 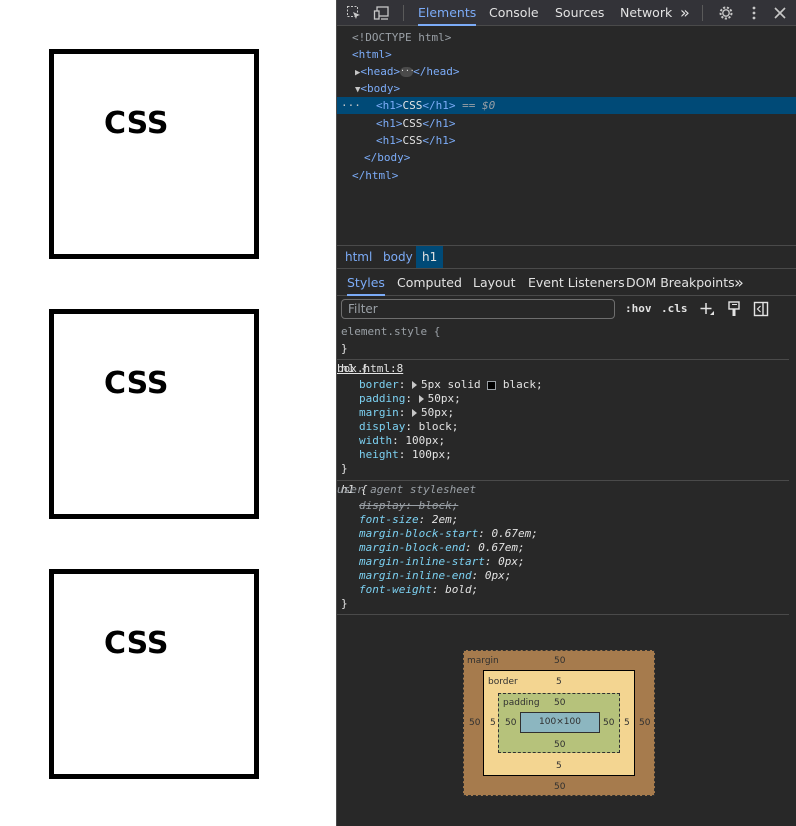 I want to click on styles-scrollbar, so click(x=792, y=561).